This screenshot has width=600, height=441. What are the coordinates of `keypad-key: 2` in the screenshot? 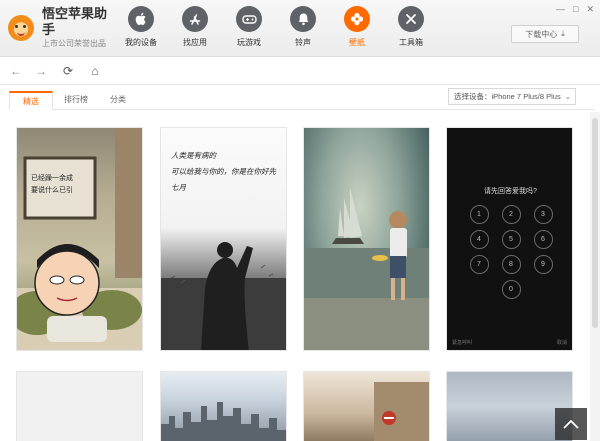 It's located at (511, 214).